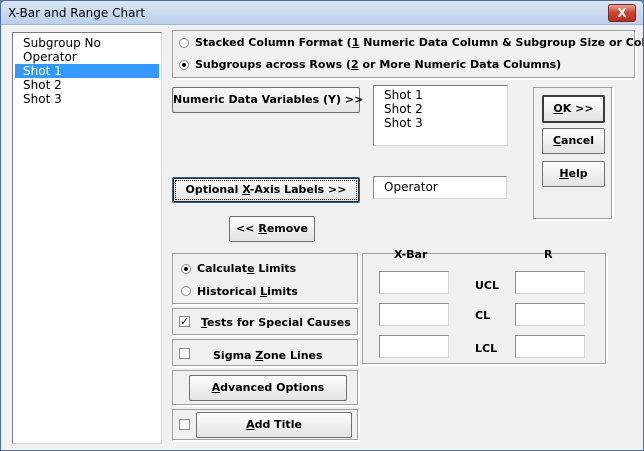 This screenshot has height=451, width=644. What do you see at coordinates (186, 291) in the screenshot?
I see `historical-limits-radio` at bounding box center [186, 291].